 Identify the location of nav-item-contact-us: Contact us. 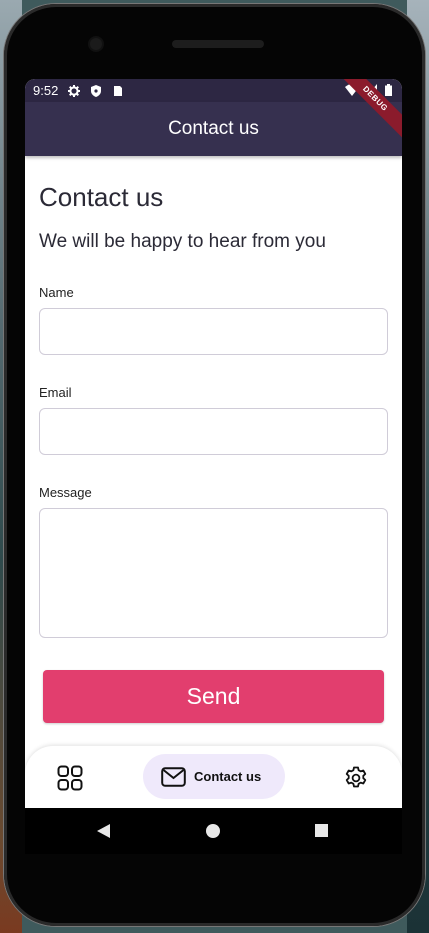
(214, 776).